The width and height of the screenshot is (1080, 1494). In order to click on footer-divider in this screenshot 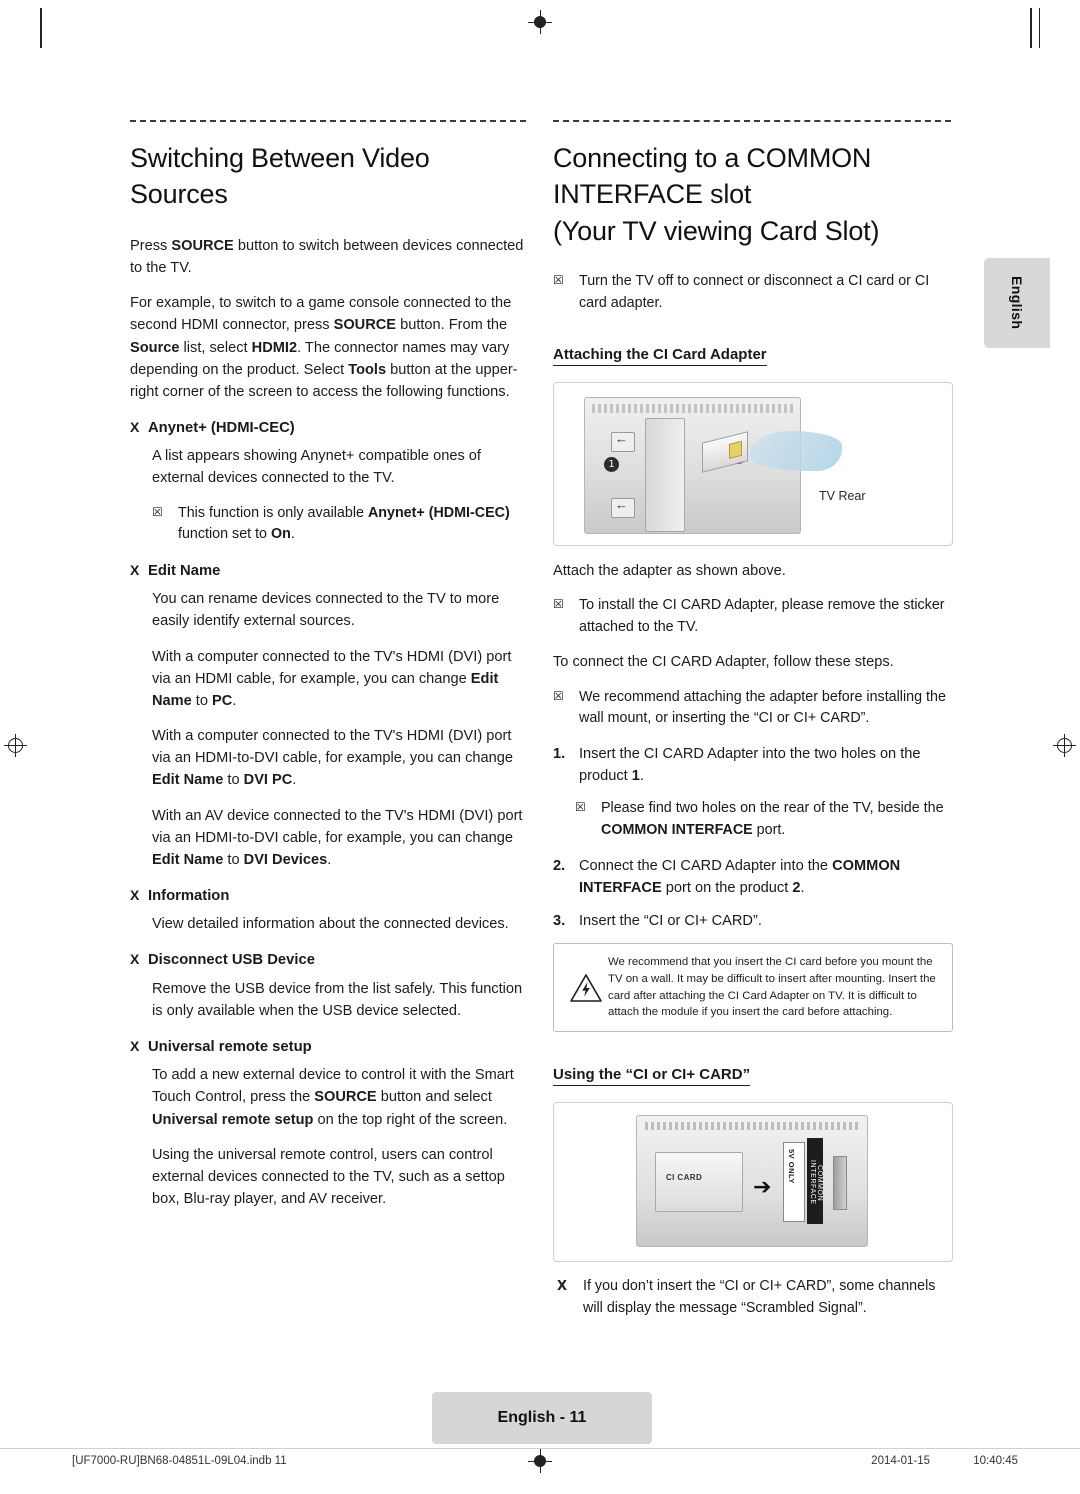, I will do `click(540, 1448)`.